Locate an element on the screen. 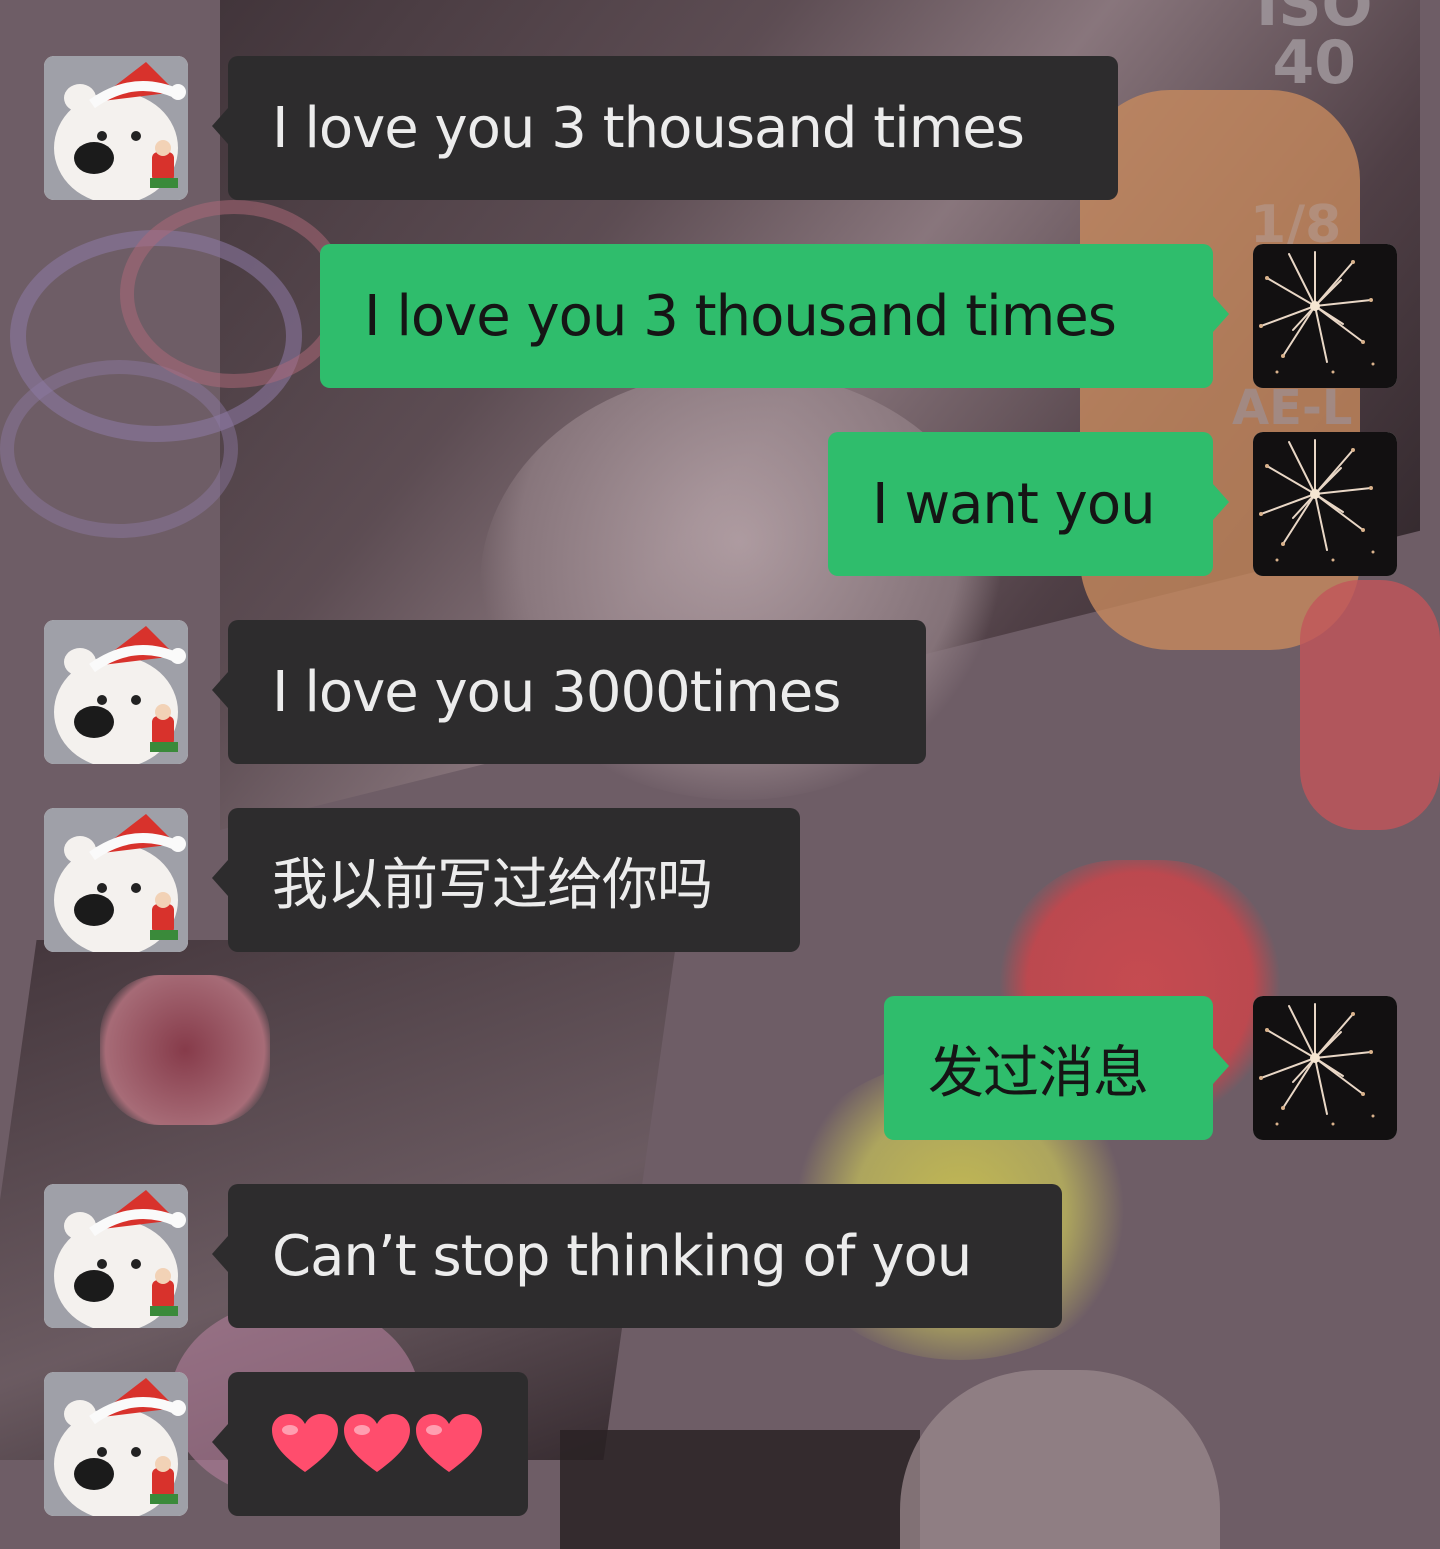 The height and width of the screenshot is (1549, 1440). emoji-group is located at coordinates (377, 1444).